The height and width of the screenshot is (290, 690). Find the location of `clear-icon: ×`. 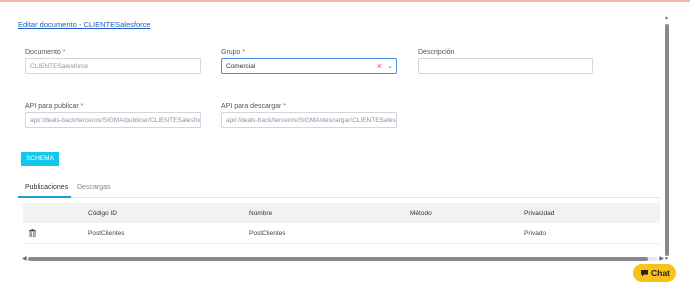

clear-icon: × is located at coordinates (379, 66).